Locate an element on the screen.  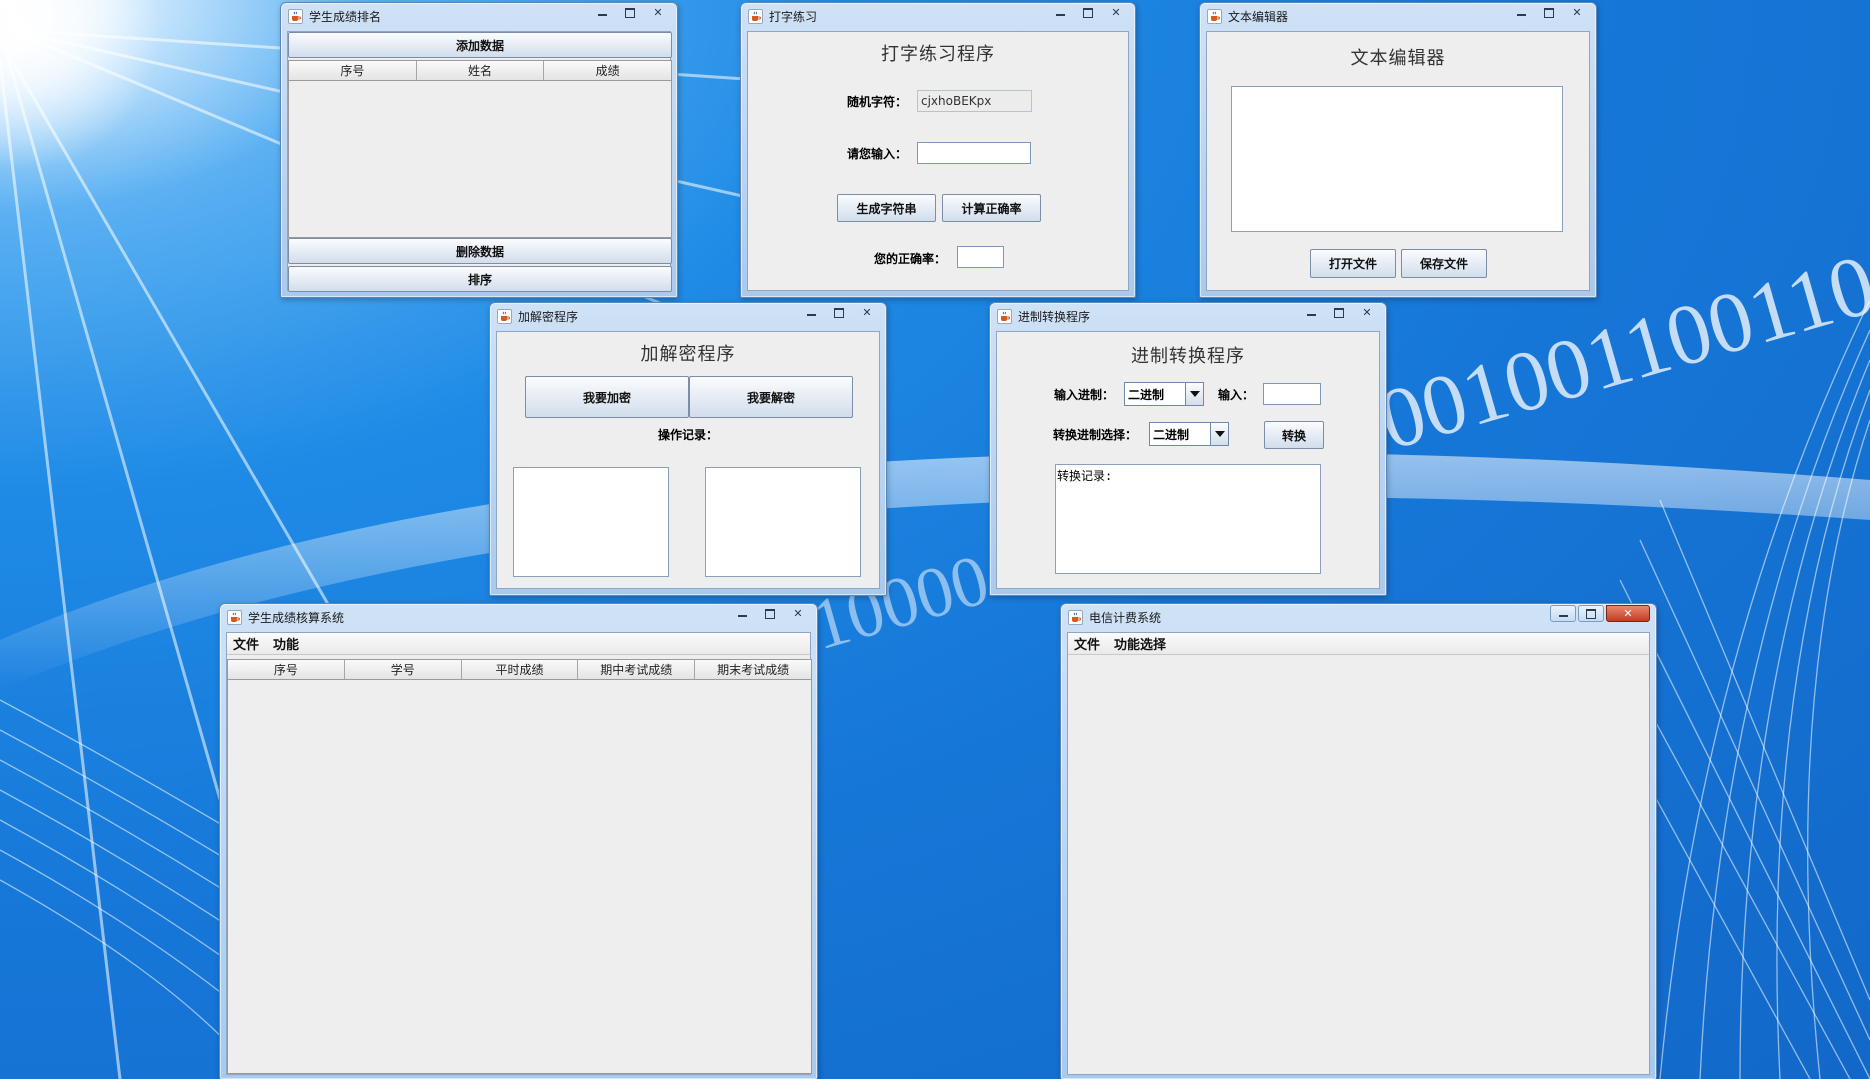
window-content: 添加数据 序号 姓名 成绩 删除数据 排序 is located at coordinates (479, 161).